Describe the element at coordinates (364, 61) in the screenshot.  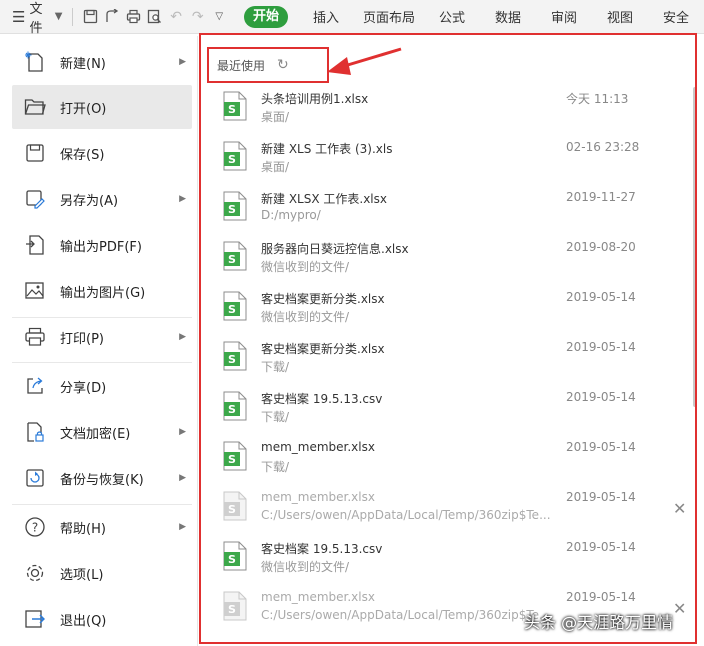
I see `annotation-arrow-icon` at that location.